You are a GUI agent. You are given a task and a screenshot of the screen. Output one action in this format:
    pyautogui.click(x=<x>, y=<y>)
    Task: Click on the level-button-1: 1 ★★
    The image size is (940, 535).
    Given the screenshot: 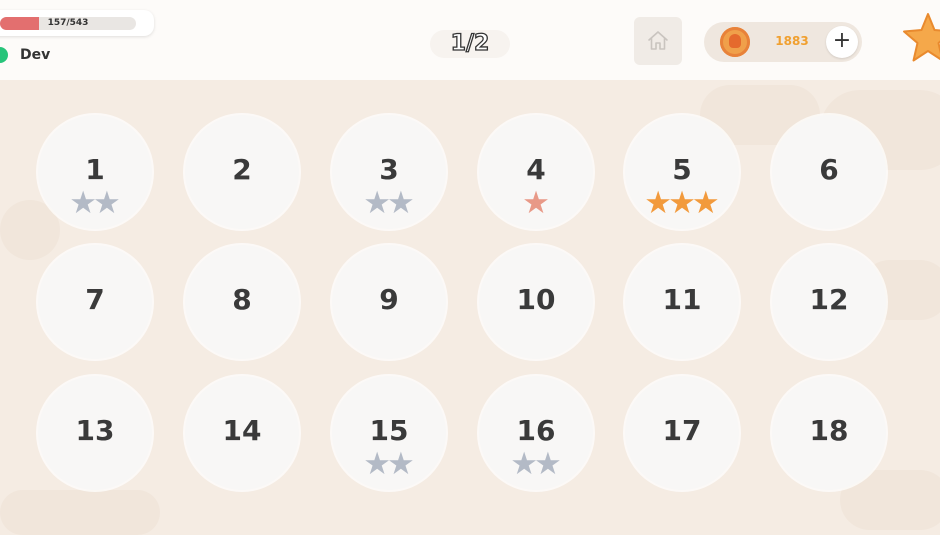 What is the action you would take?
    pyautogui.click(x=95, y=172)
    